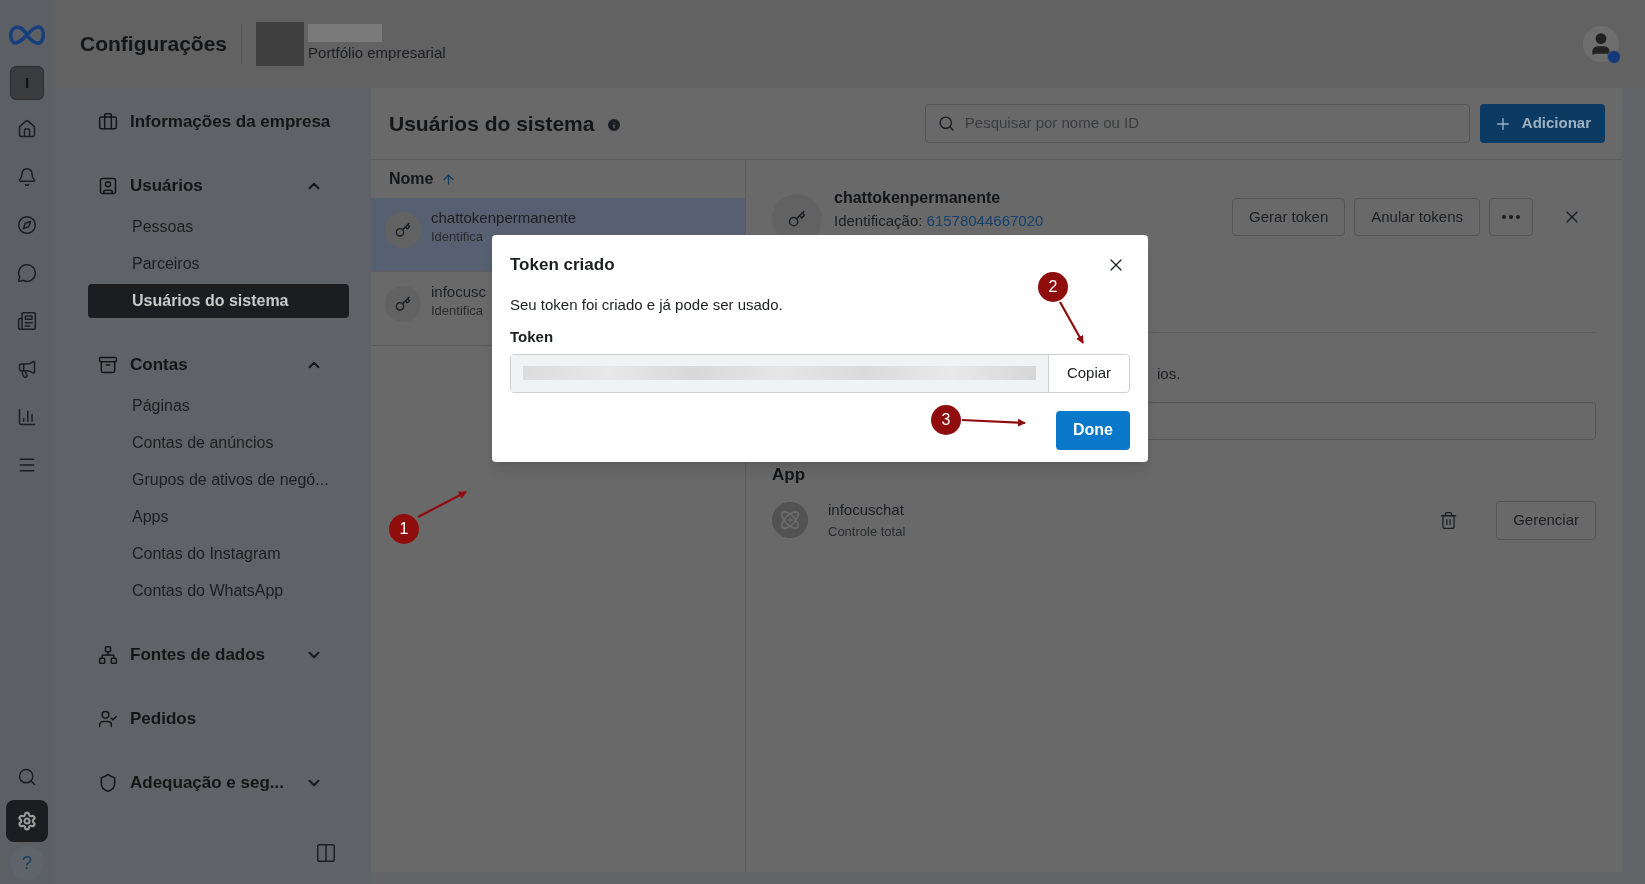 This screenshot has height=884, width=1645. What do you see at coordinates (377, 52) in the screenshot?
I see `portfolio-subtitle: Portfólio empresarial` at bounding box center [377, 52].